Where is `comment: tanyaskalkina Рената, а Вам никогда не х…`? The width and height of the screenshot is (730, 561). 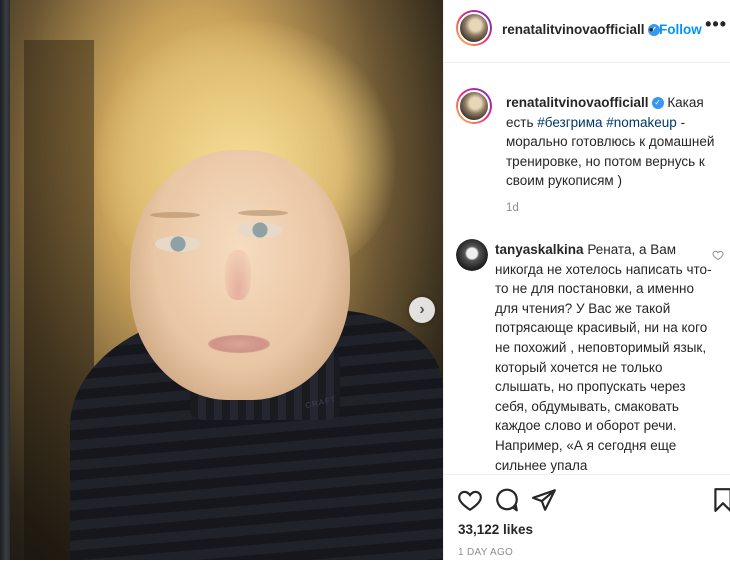
comment: tanyaskalkina Рената, а Вам никогда не х… is located at coordinates (607, 356).